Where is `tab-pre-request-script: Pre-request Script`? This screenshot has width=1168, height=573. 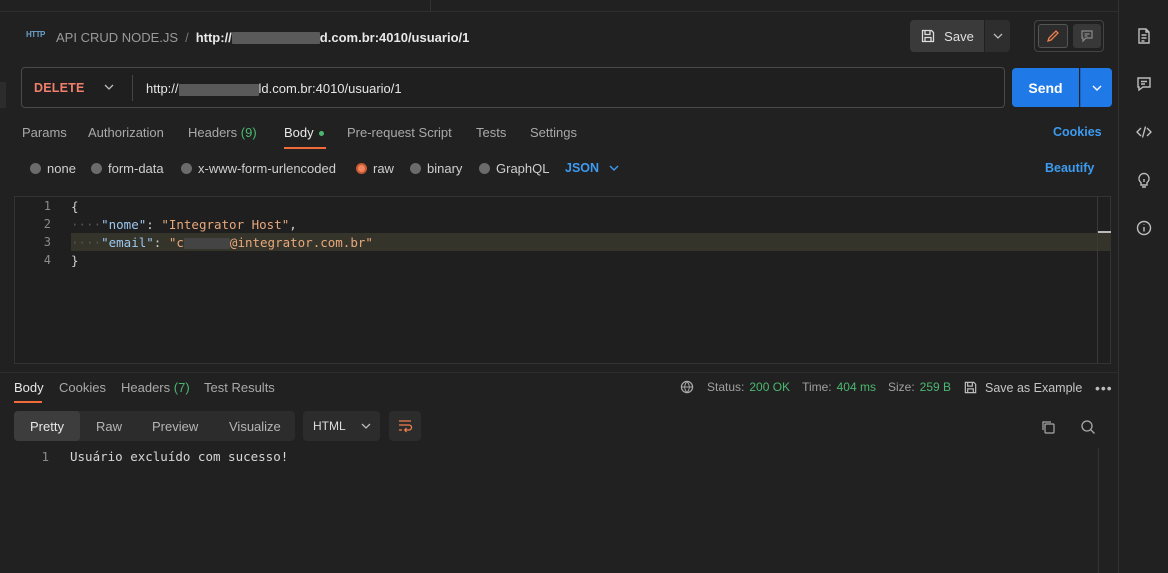
tab-pre-request-script: Pre-request Script is located at coordinates (399, 132).